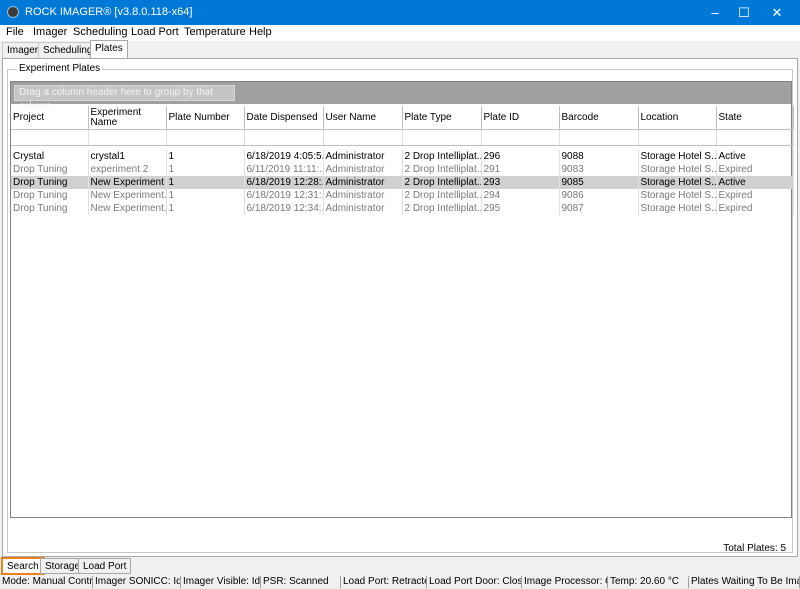 This screenshot has width=800, height=589. I want to click on column-header-experiment-name: Experiment Name, so click(127, 118).